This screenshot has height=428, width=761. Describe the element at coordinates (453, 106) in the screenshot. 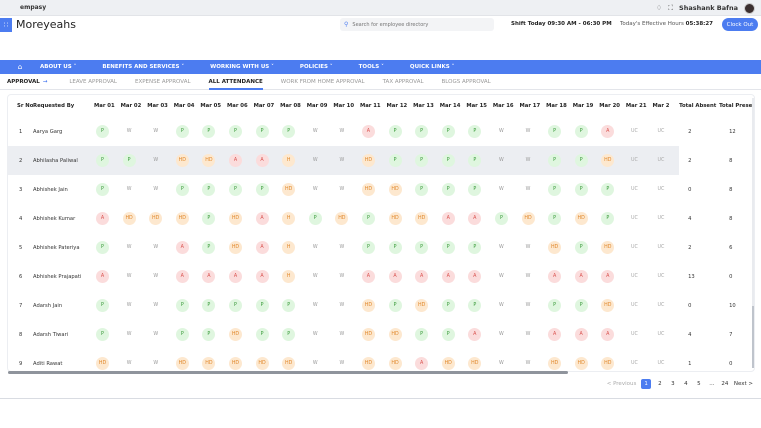

I see `column-header: Mar 14` at that location.